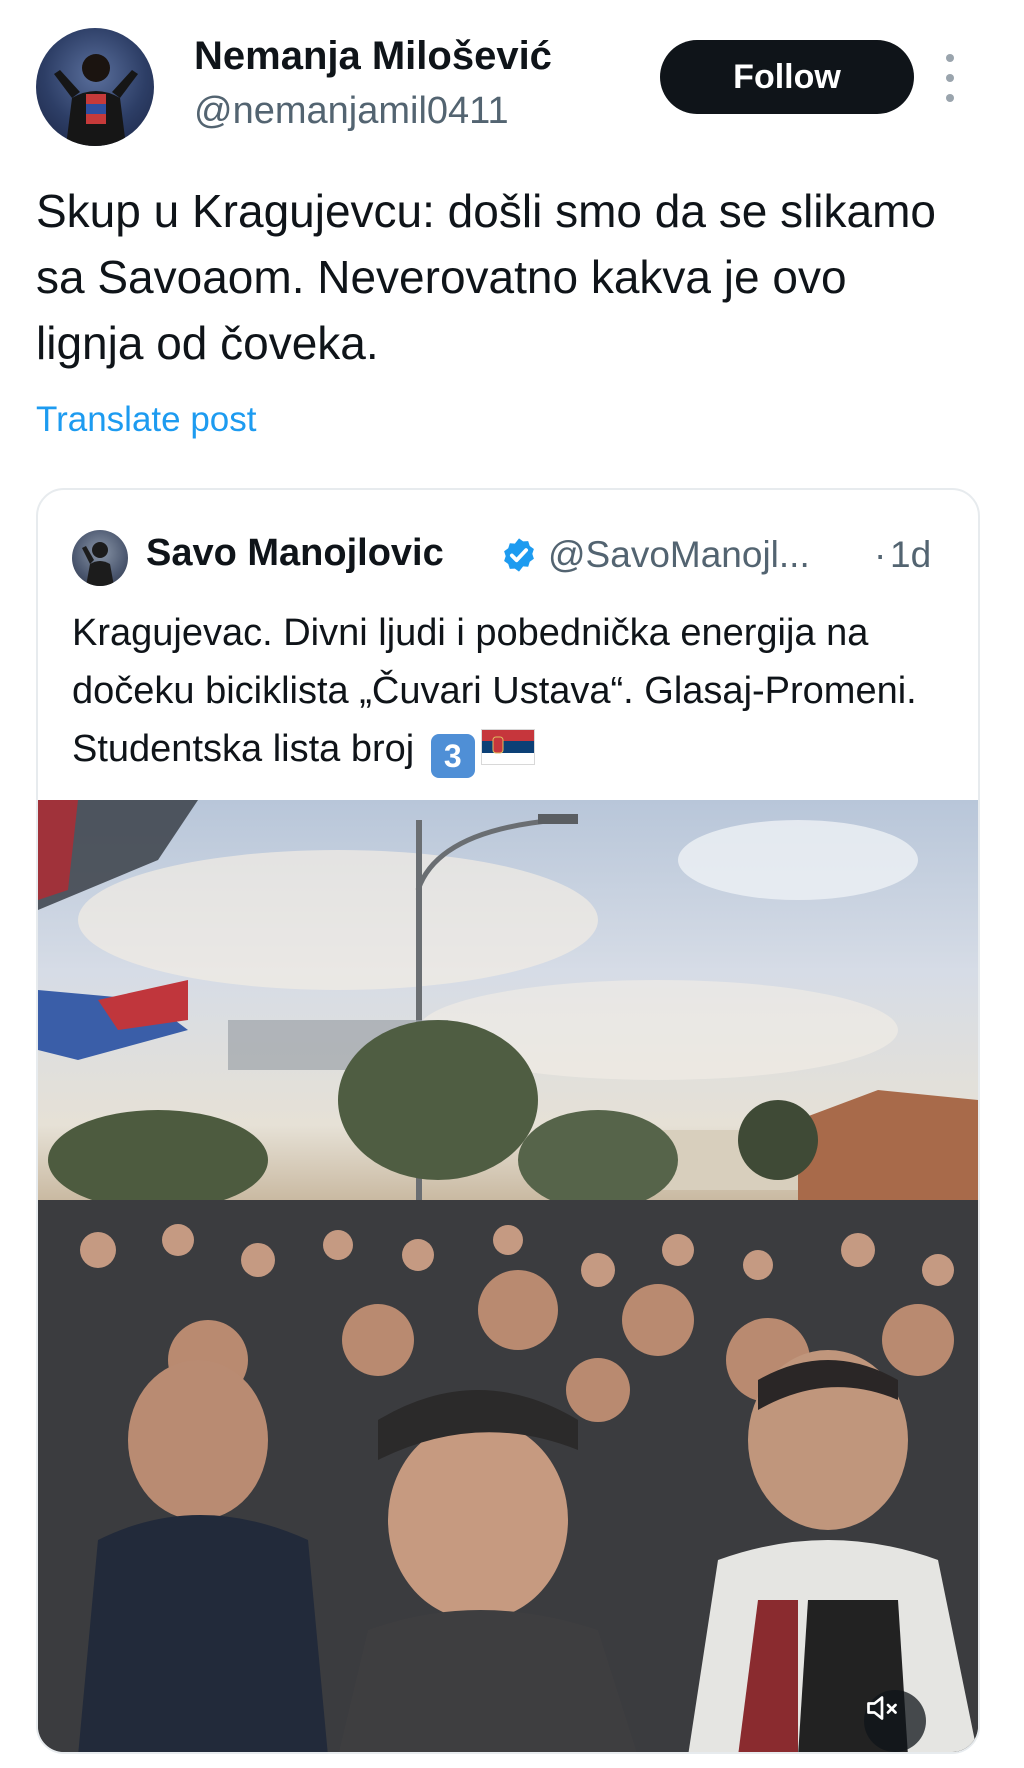 This screenshot has height=1768, width=1024. I want to click on more-options-icon, so click(950, 78).